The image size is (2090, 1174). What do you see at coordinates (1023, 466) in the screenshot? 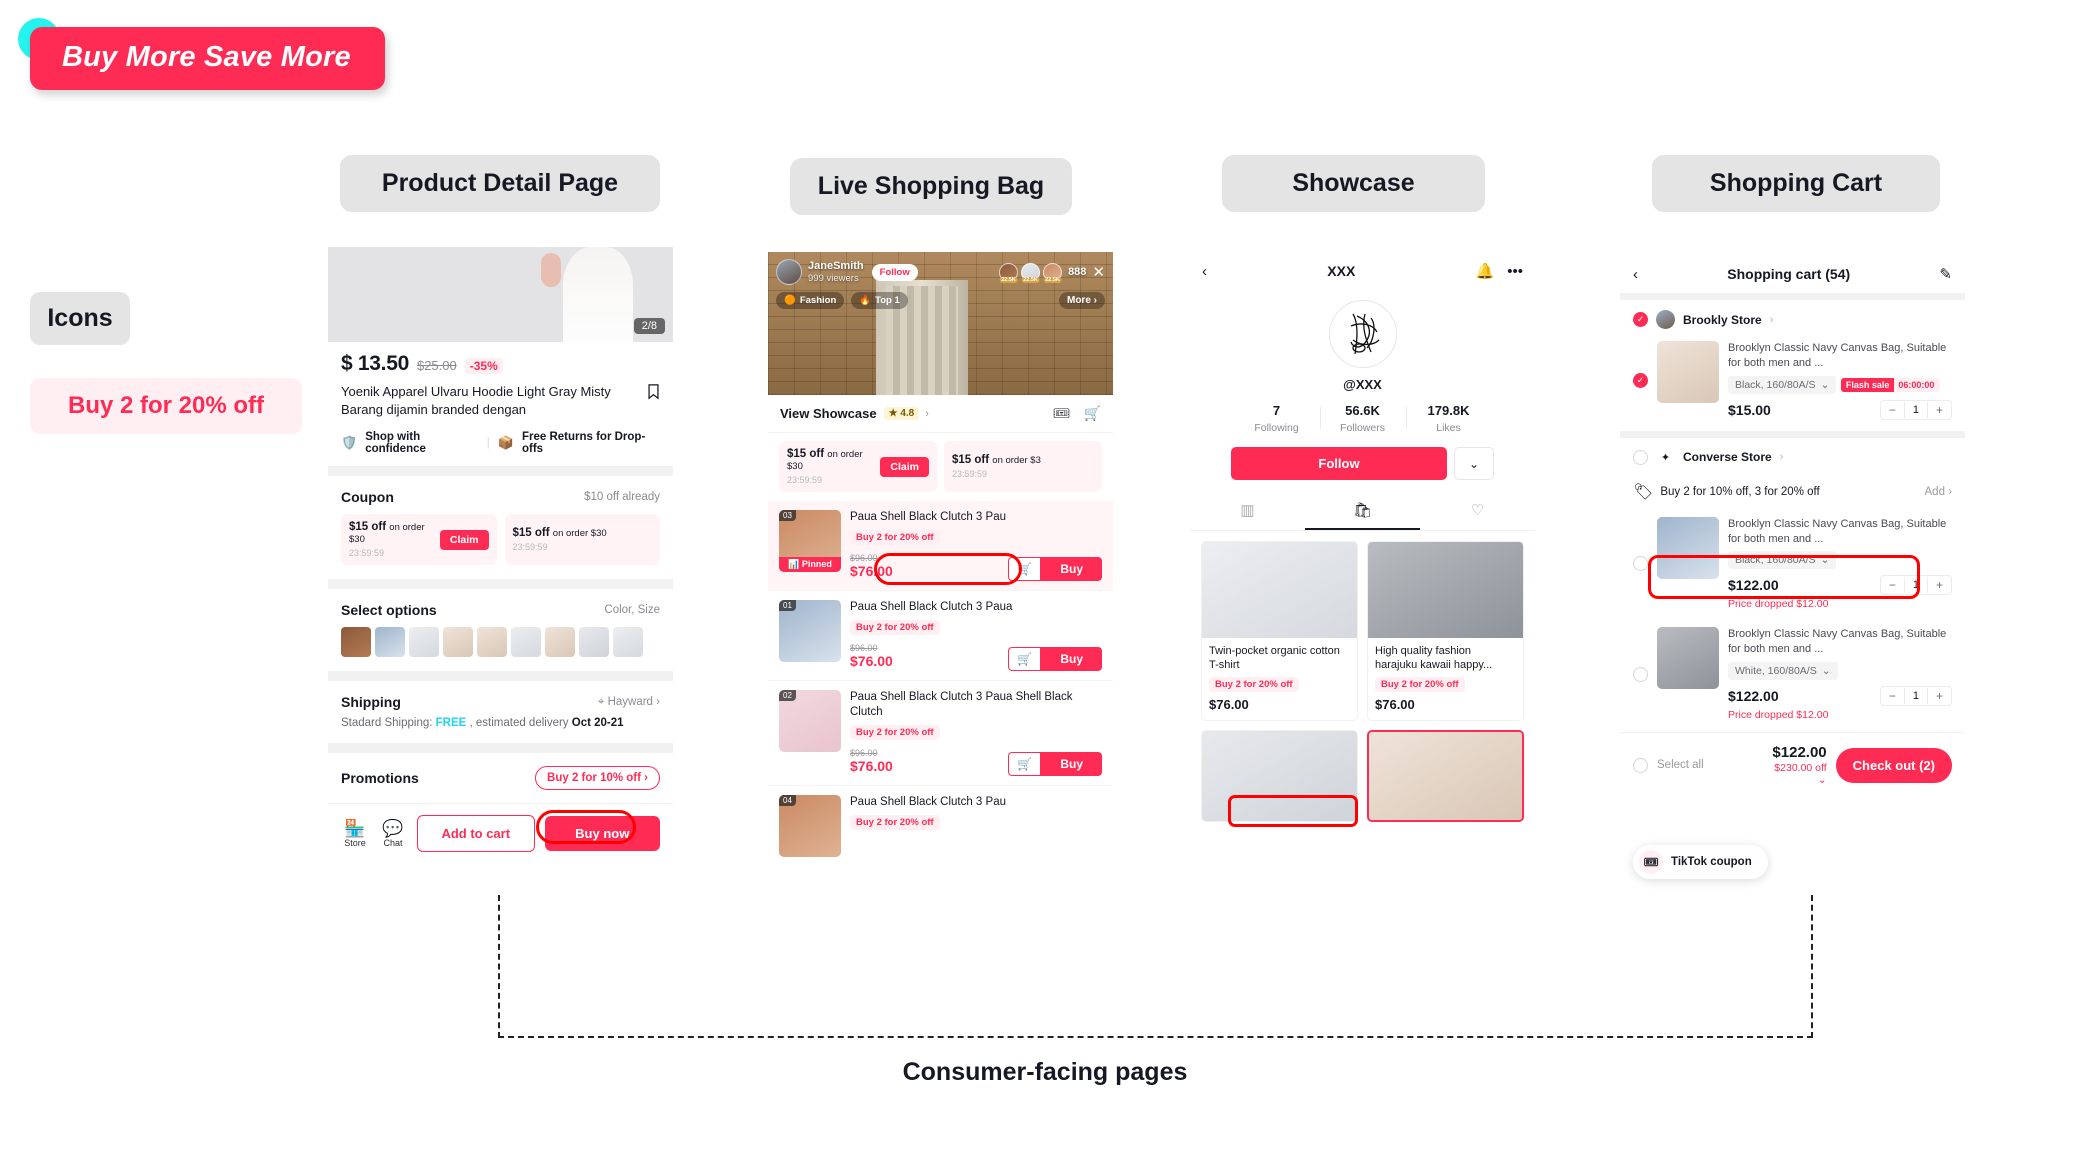
I see `coupon-card: $15 off on order $3 23:59:59` at bounding box center [1023, 466].